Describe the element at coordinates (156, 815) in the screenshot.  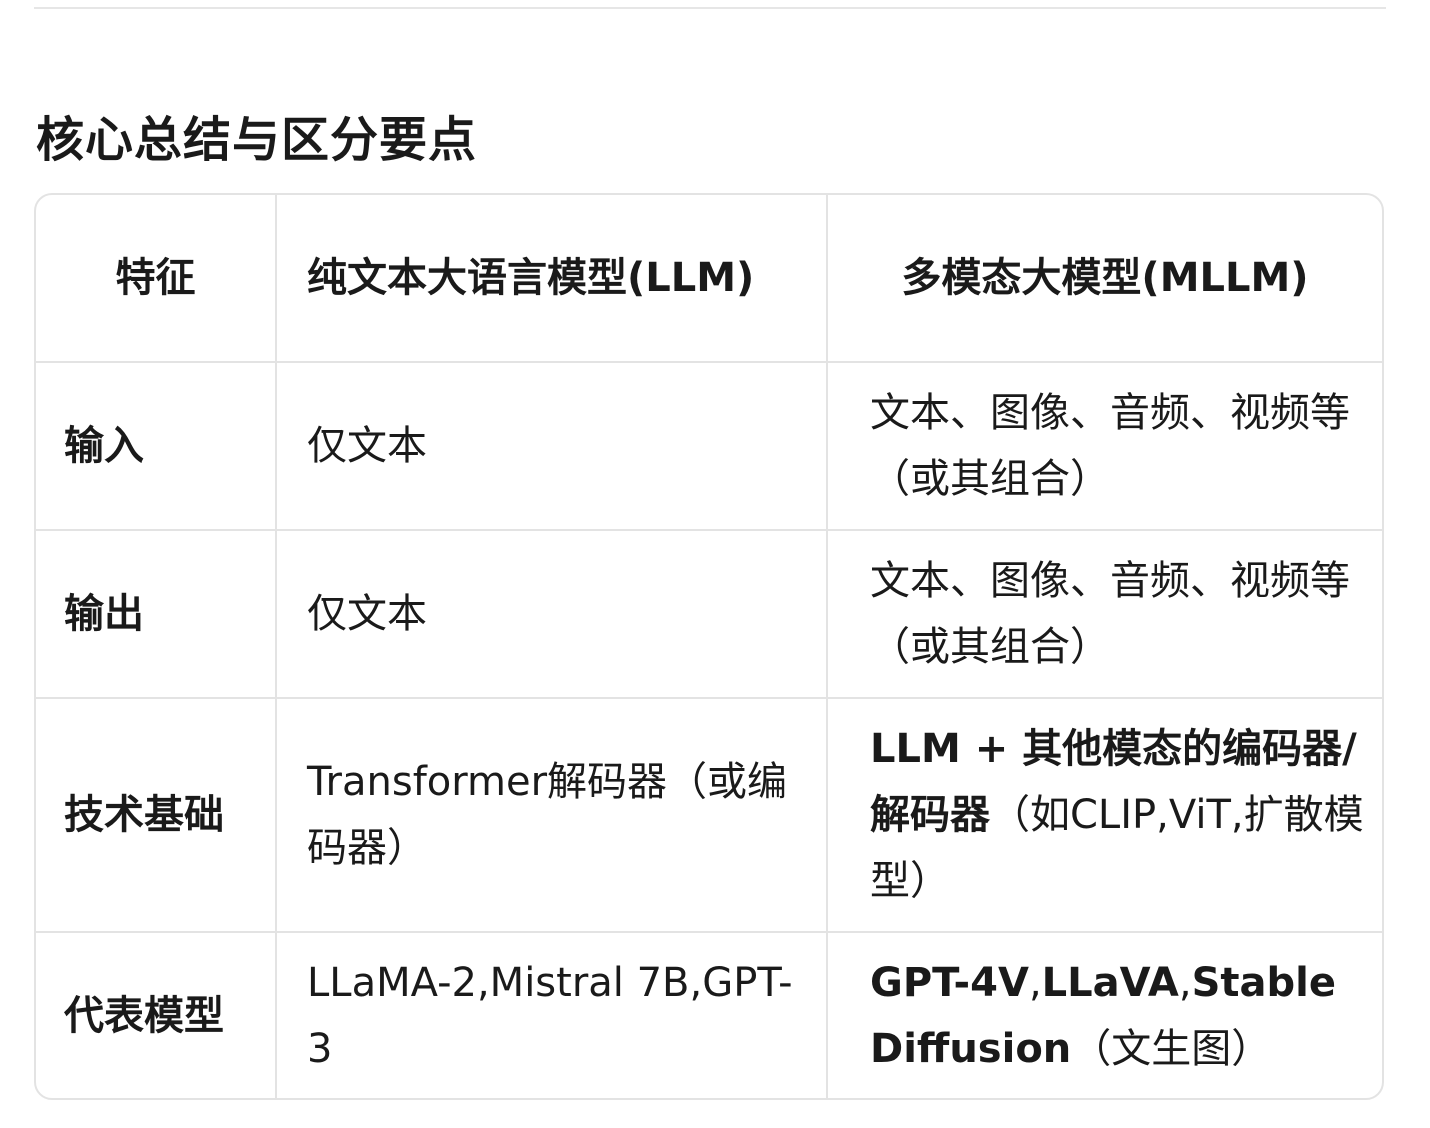
I see `row-feature-tech-basis: 技术基础` at that location.